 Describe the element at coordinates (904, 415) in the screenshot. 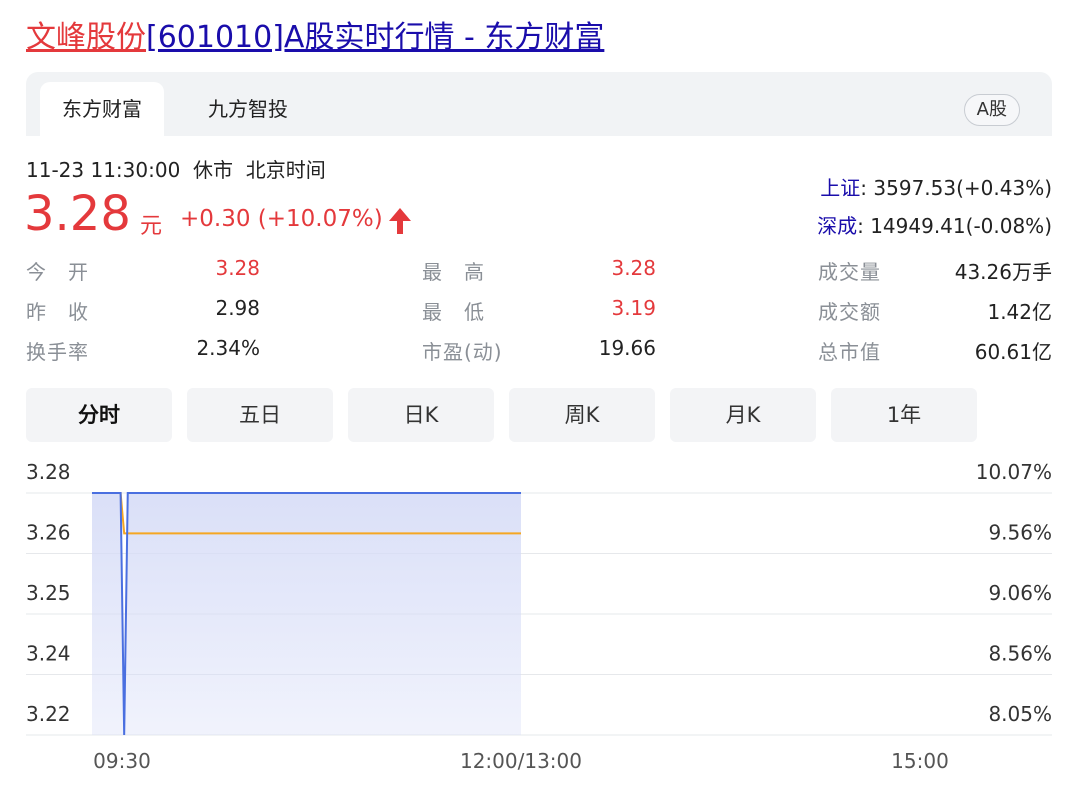

I see `period-one-year-button: 1年` at that location.